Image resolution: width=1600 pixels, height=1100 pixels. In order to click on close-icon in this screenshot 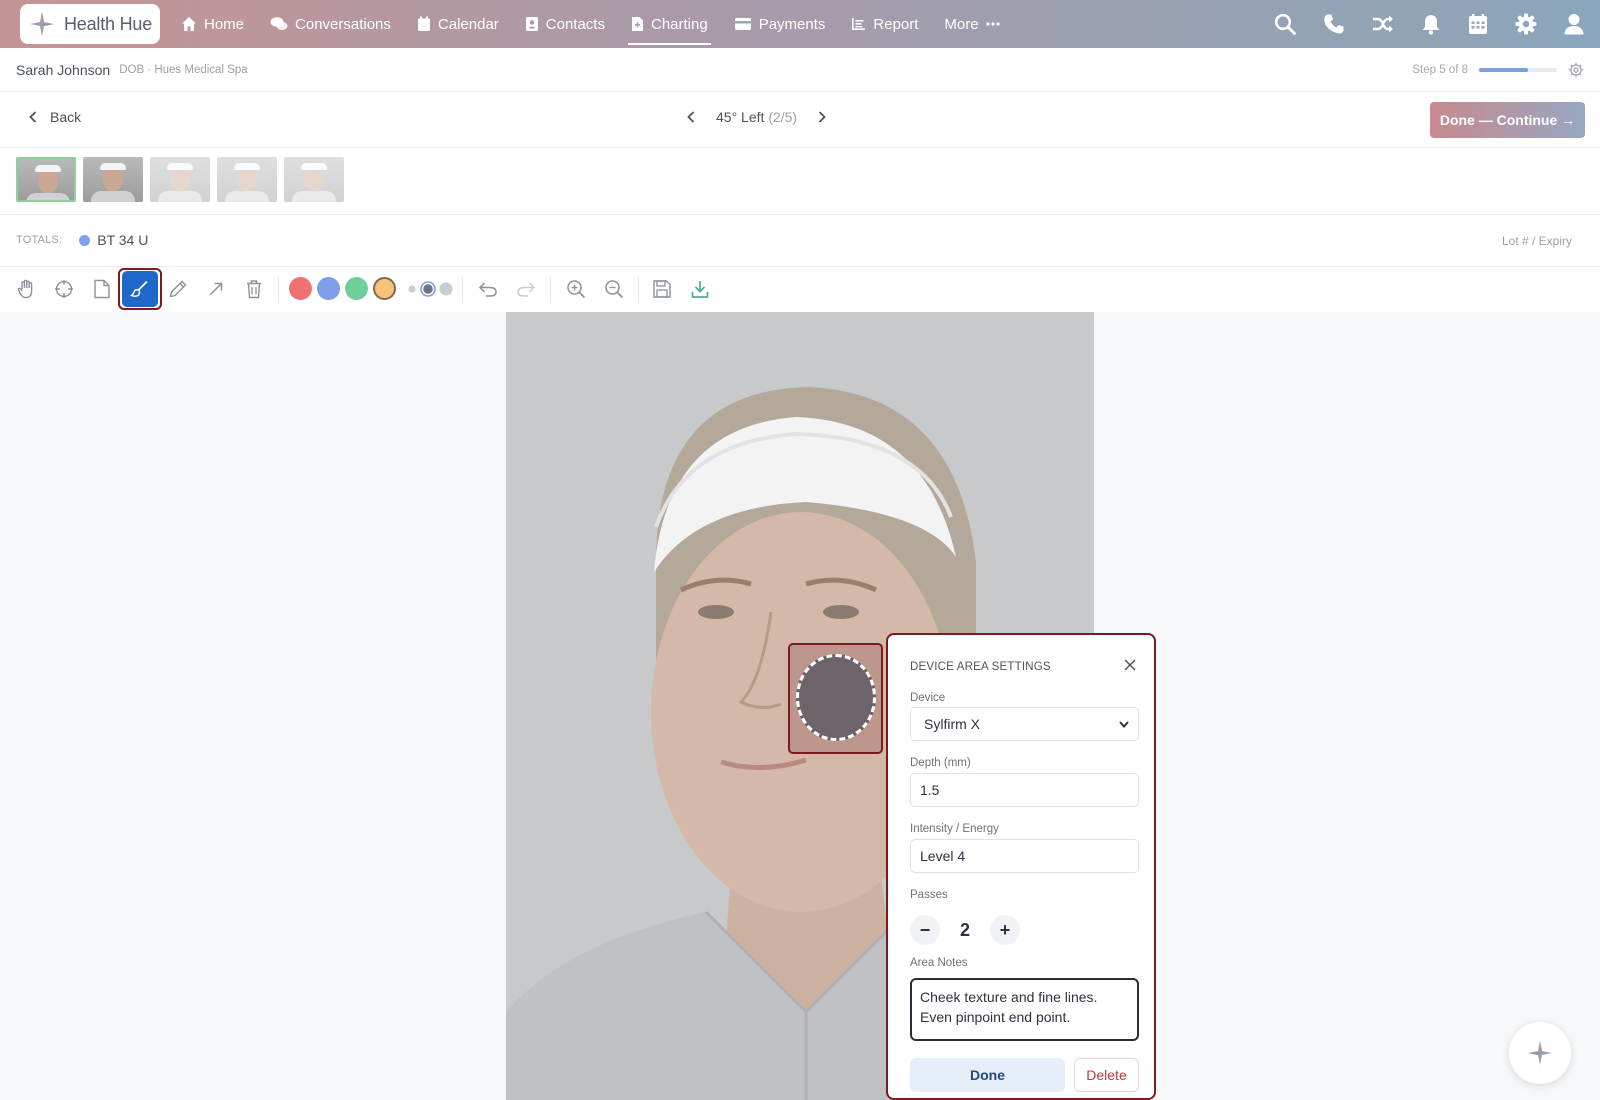, I will do `click(1130, 665)`.